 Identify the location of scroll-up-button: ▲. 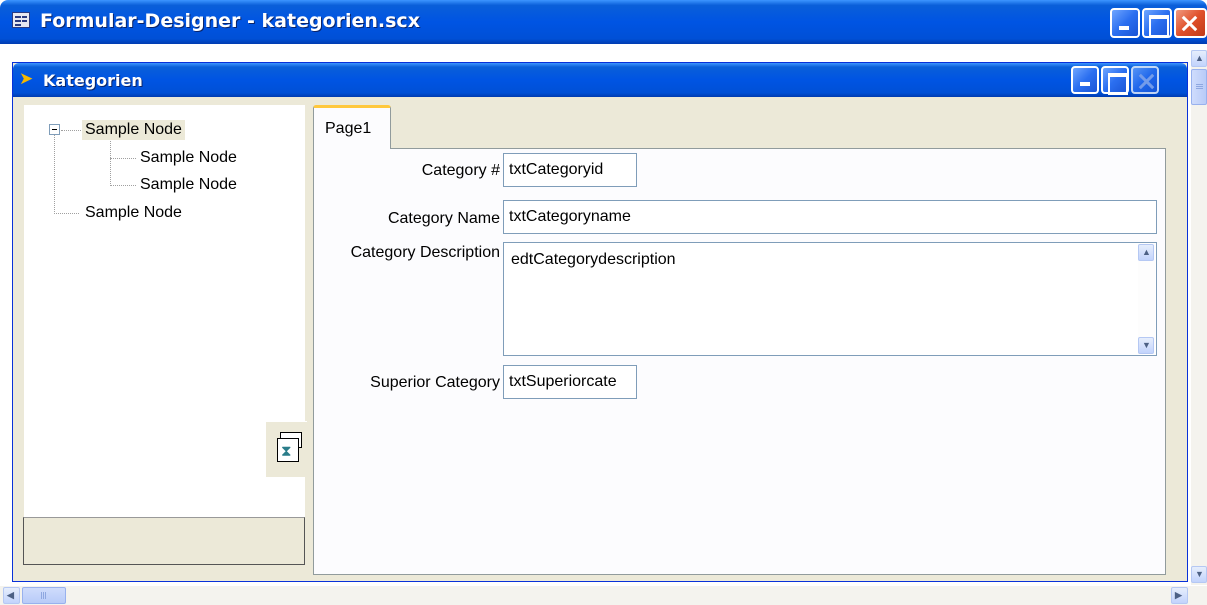
(1199, 58).